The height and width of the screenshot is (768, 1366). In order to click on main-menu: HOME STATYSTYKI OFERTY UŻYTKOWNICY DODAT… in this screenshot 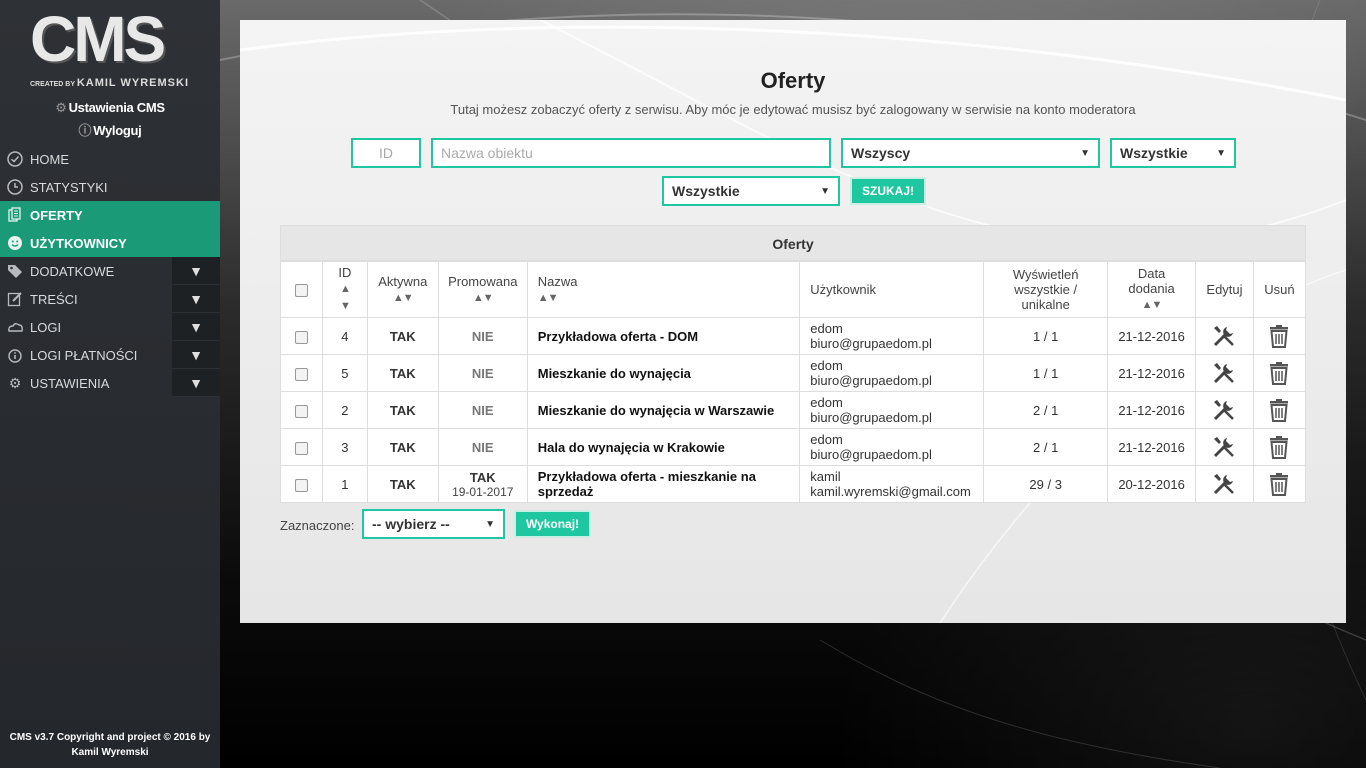, I will do `click(110, 271)`.